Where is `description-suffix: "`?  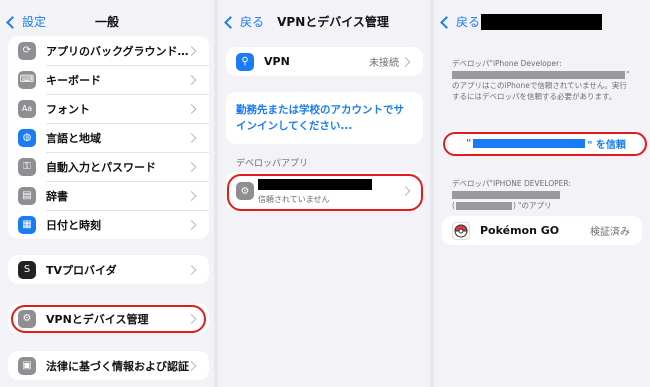
description-suffix: " is located at coordinates (628, 74).